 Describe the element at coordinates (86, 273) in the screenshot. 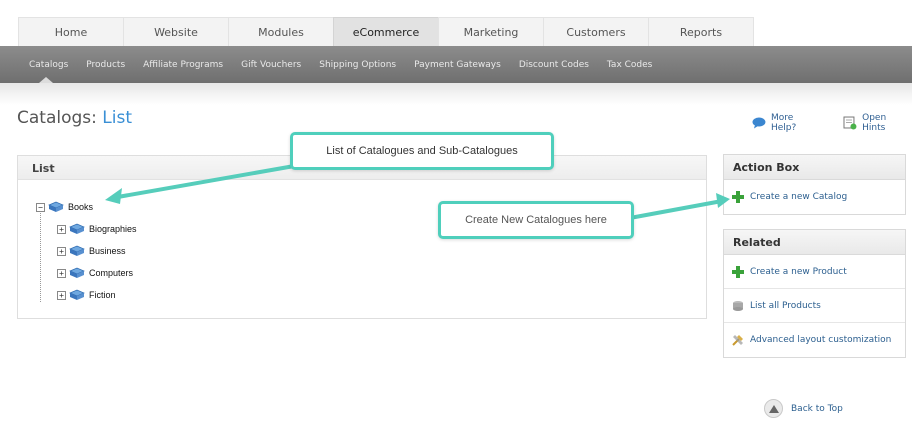

I see `tree-node-computers: + Computers` at that location.